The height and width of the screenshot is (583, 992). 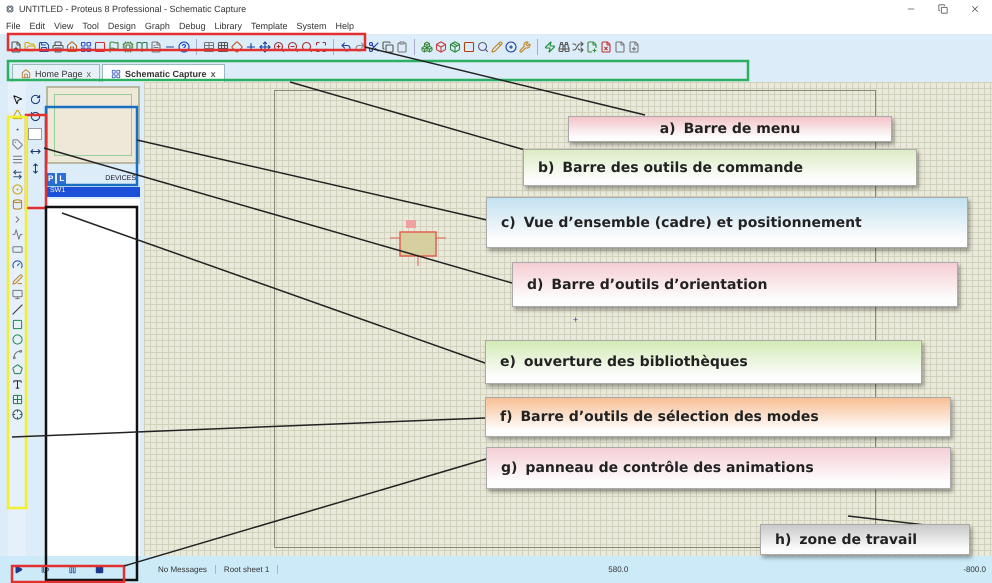 I want to click on document-icon, so click(x=156, y=47).